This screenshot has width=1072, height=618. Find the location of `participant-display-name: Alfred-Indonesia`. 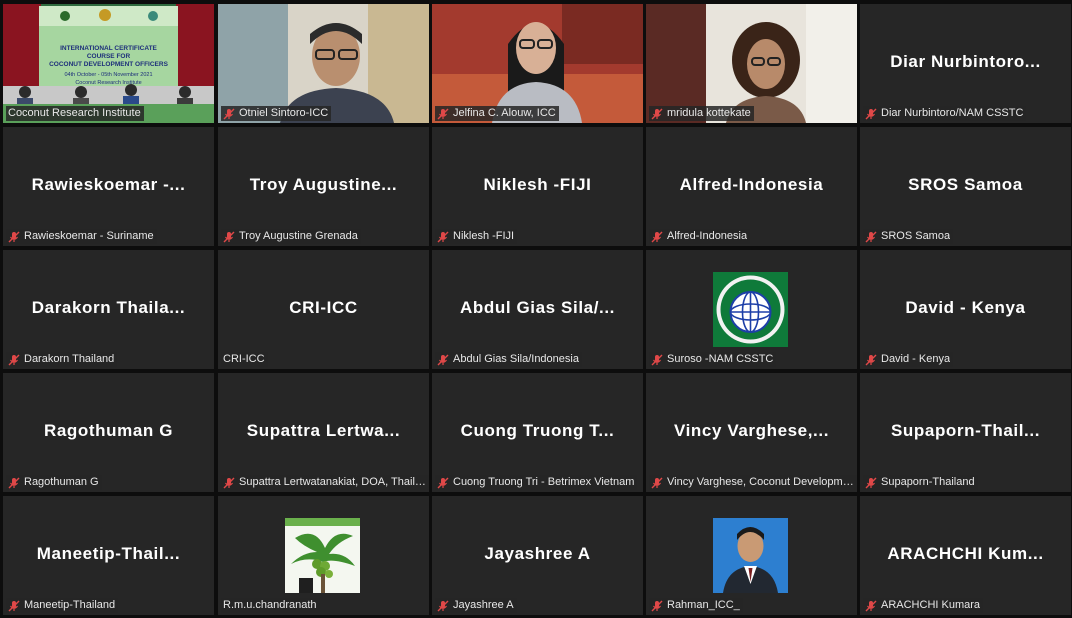

participant-display-name: Alfred-Indonesia is located at coordinates (751, 184).